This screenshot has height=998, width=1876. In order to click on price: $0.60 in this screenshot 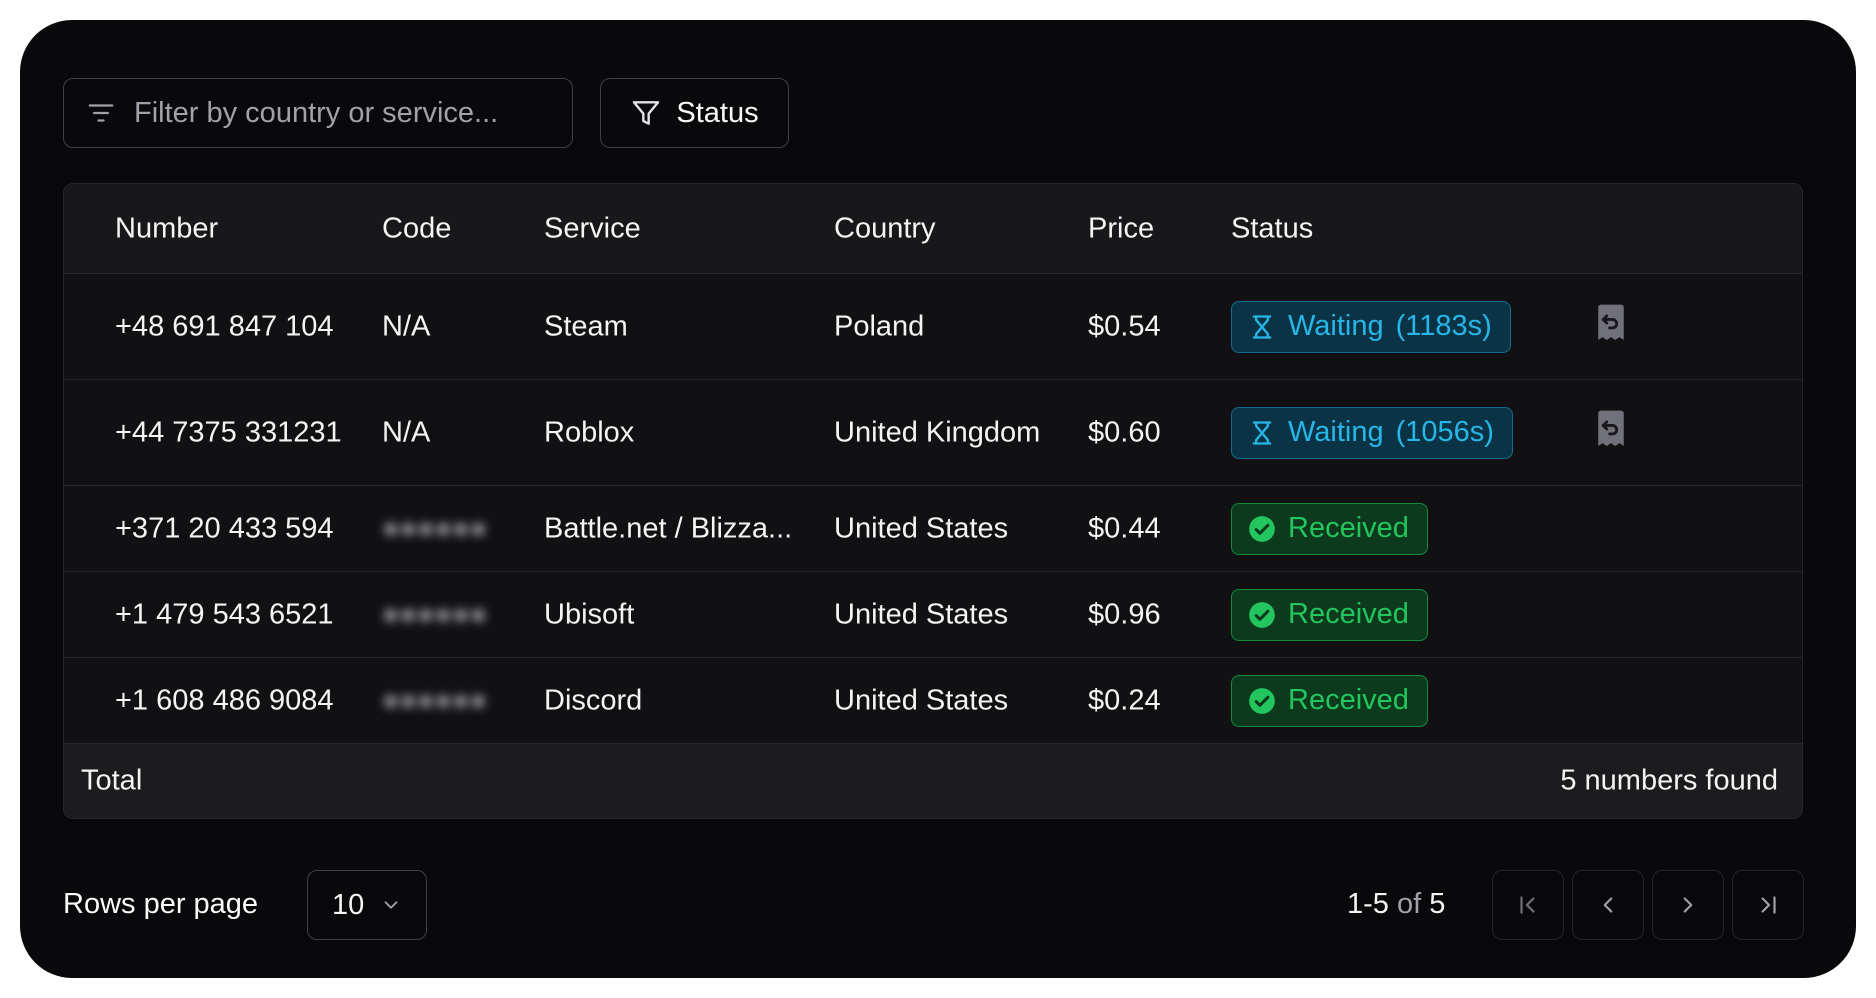, I will do `click(1124, 432)`.